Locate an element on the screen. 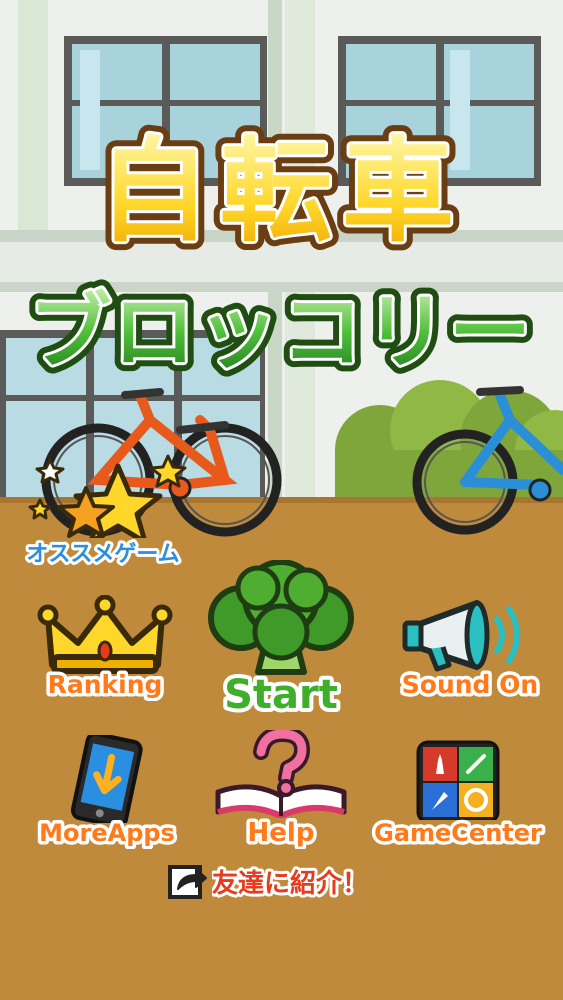 This screenshot has width=563, height=1000. svg-text: ブロッコリー is located at coordinates (281, 332).